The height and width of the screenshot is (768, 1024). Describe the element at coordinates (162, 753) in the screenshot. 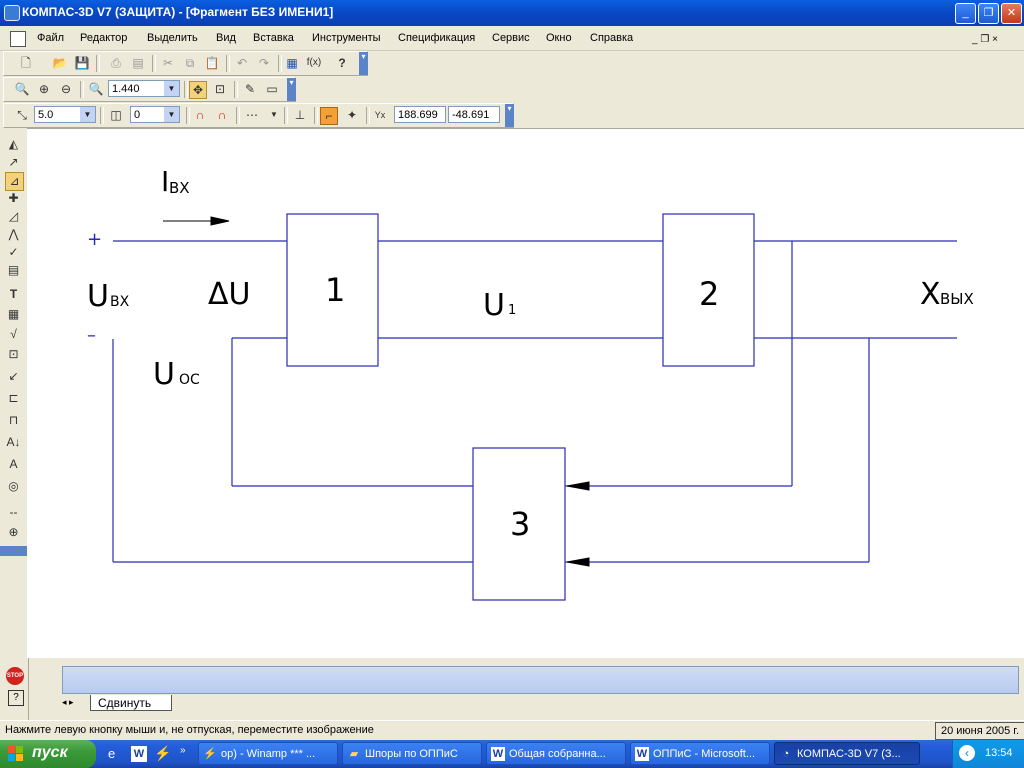

I see `winamp-quick-icon: ⚡` at that location.